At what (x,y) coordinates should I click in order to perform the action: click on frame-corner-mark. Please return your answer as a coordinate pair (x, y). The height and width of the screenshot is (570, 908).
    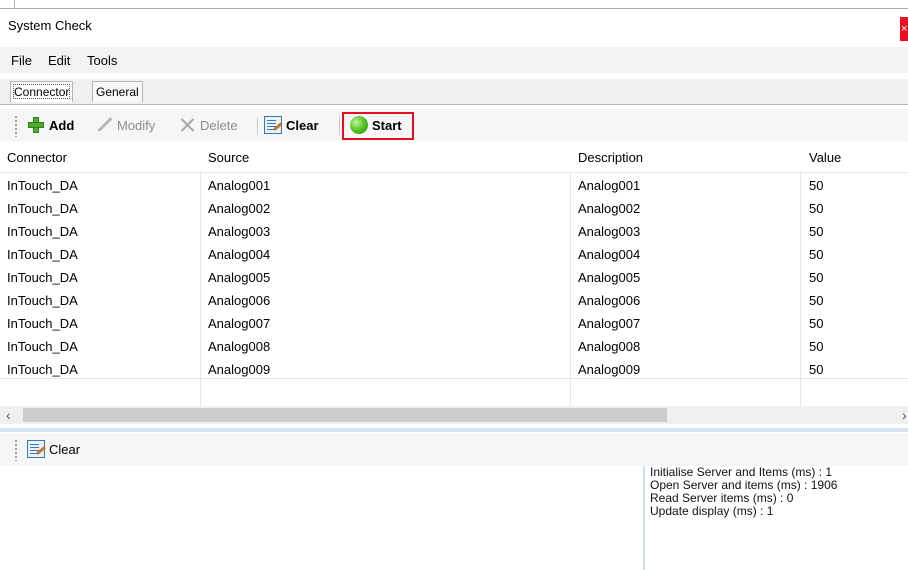
    Looking at the image, I should click on (7, 4).